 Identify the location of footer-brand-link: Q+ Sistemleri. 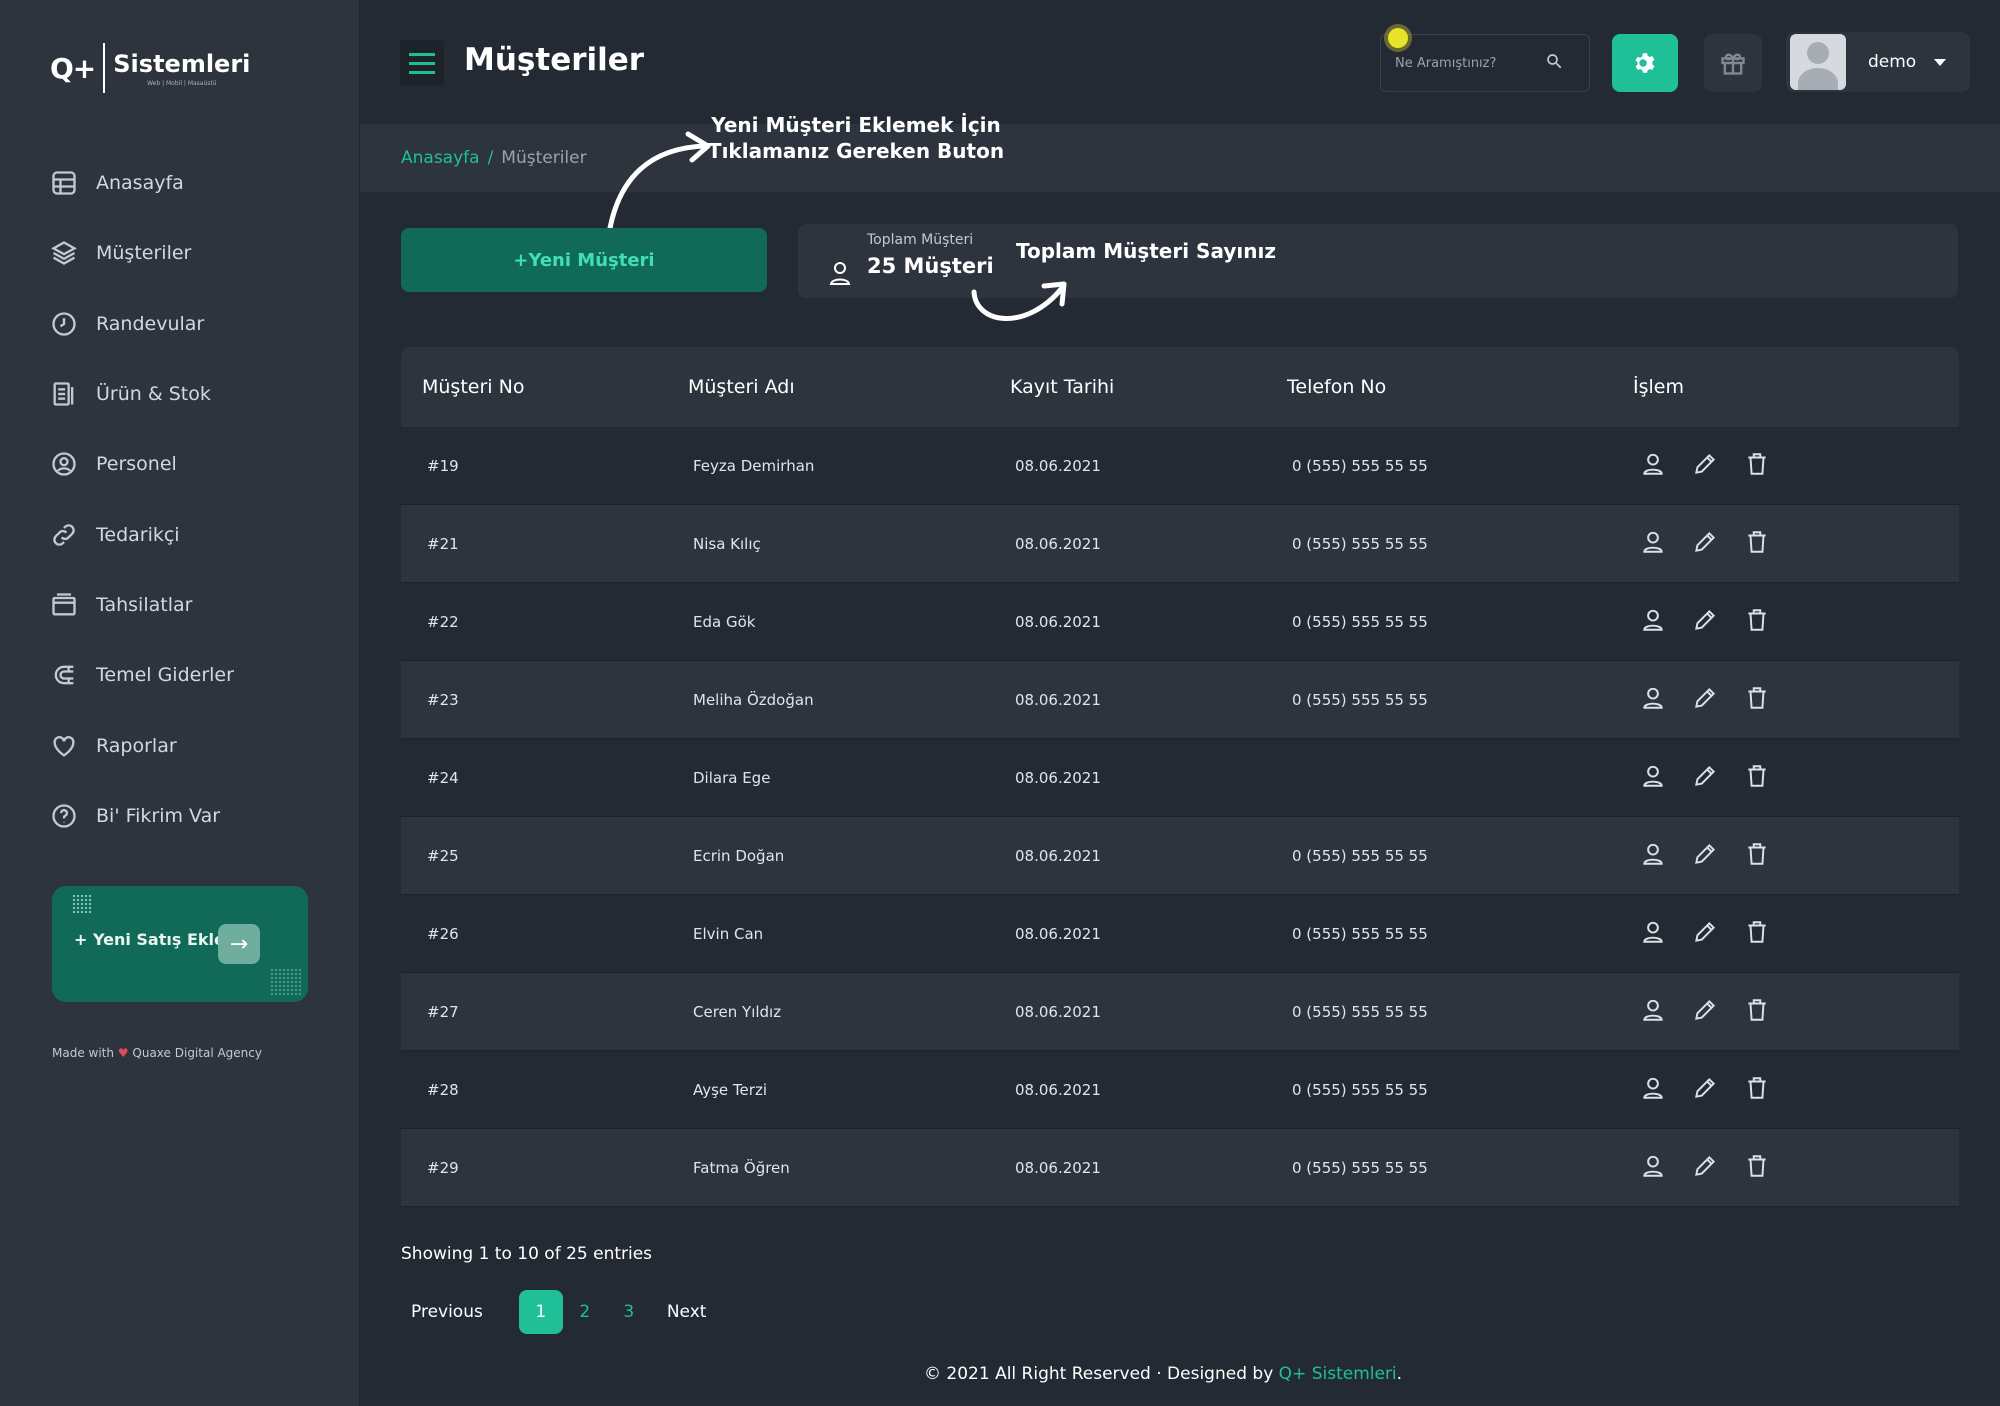
(1338, 1374).